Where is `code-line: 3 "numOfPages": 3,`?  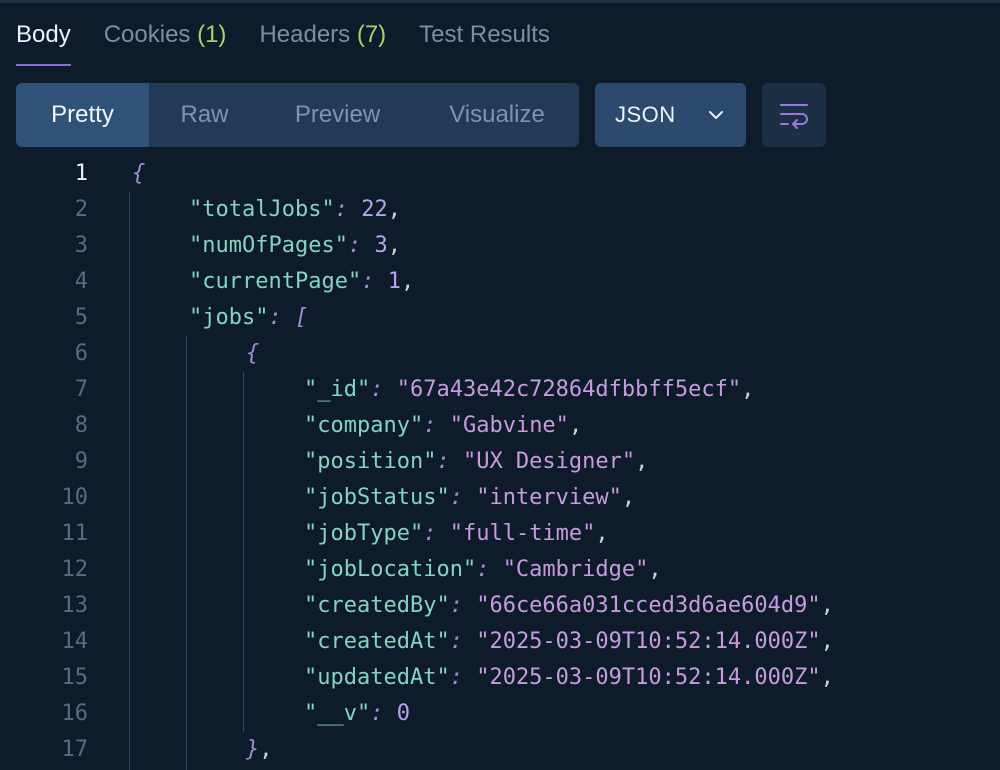
code-line: 3 "numOfPages": 3, is located at coordinates (500, 246).